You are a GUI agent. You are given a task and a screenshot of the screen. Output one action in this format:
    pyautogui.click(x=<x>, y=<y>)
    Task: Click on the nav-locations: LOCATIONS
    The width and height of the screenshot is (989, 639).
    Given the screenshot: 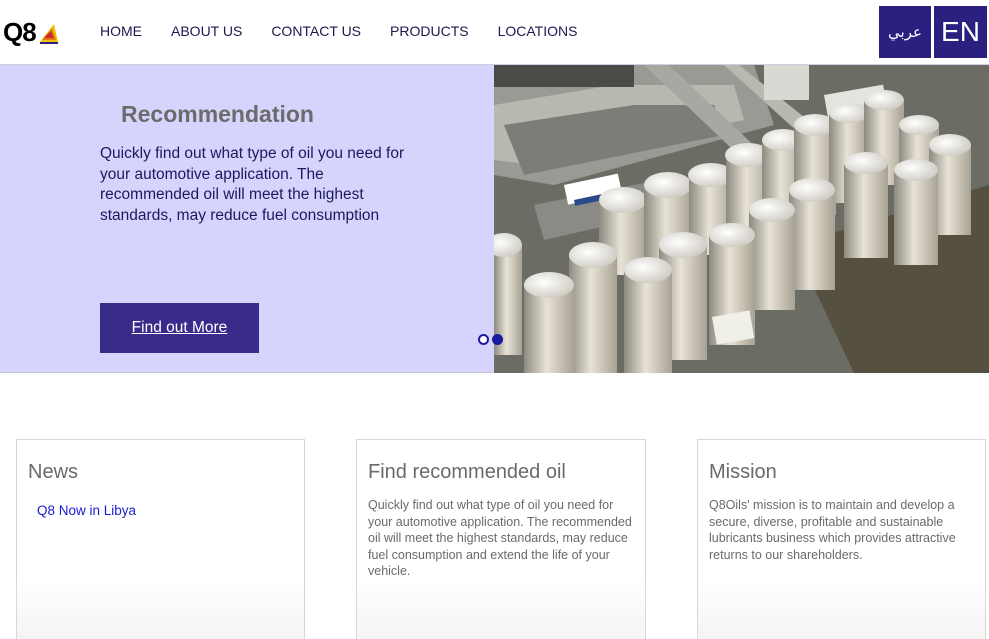 What is the action you would take?
    pyautogui.click(x=538, y=31)
    